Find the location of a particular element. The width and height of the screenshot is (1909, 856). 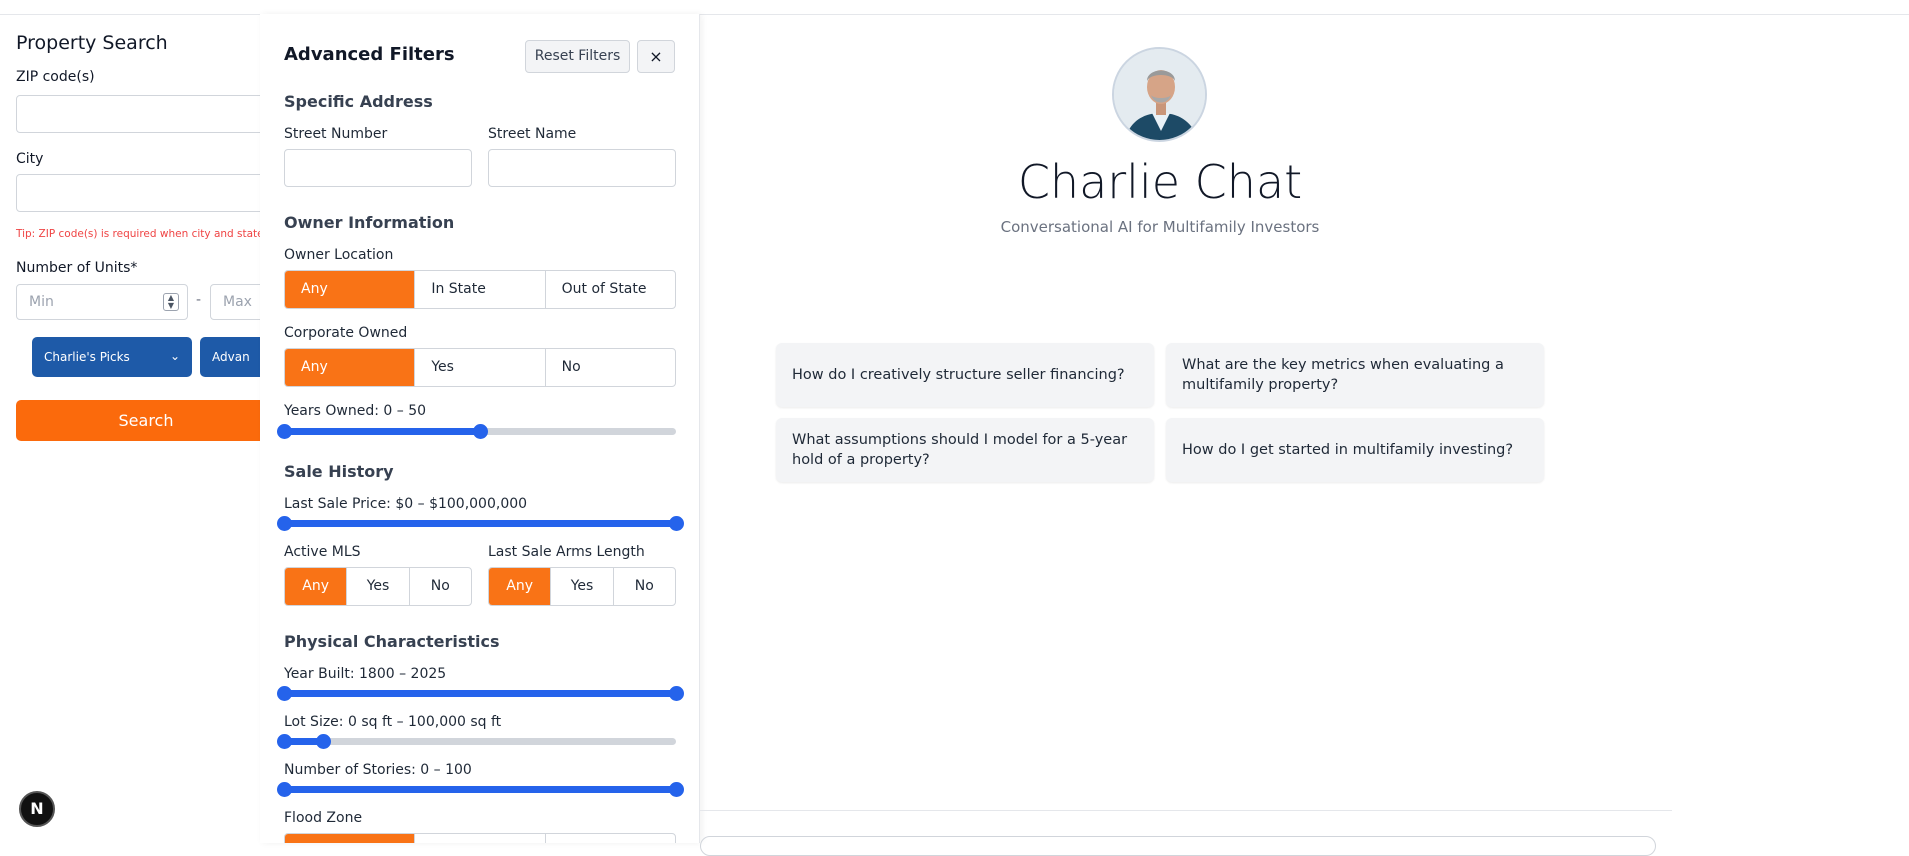

street-number-label: Street Number is located at coordinates (336, 134).